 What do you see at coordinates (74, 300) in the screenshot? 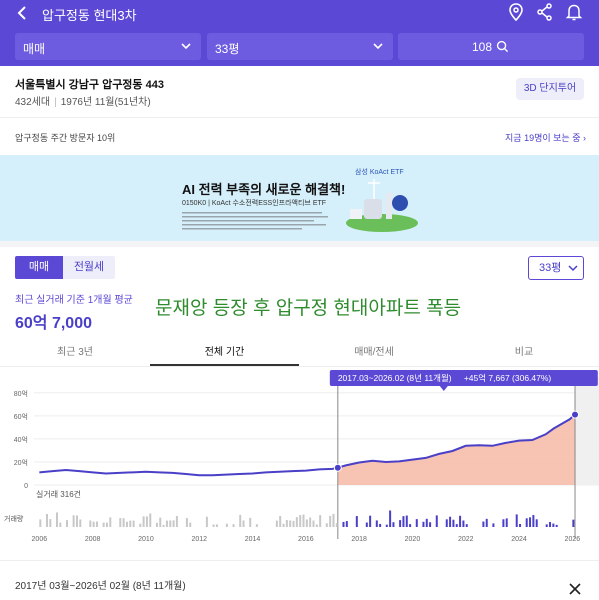
I see `average-price-label: 최근 실거래 기준 1개월 평균` at bounding box center [74, 300].